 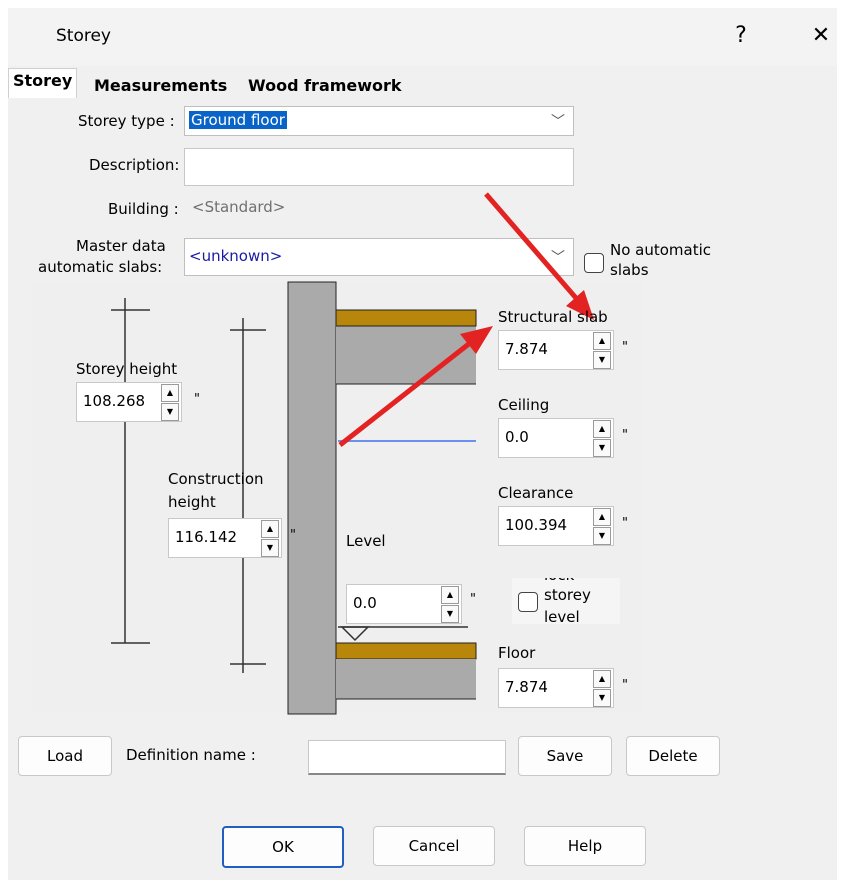 I want to click on floor-unit: ", so click(x=625, y=685).